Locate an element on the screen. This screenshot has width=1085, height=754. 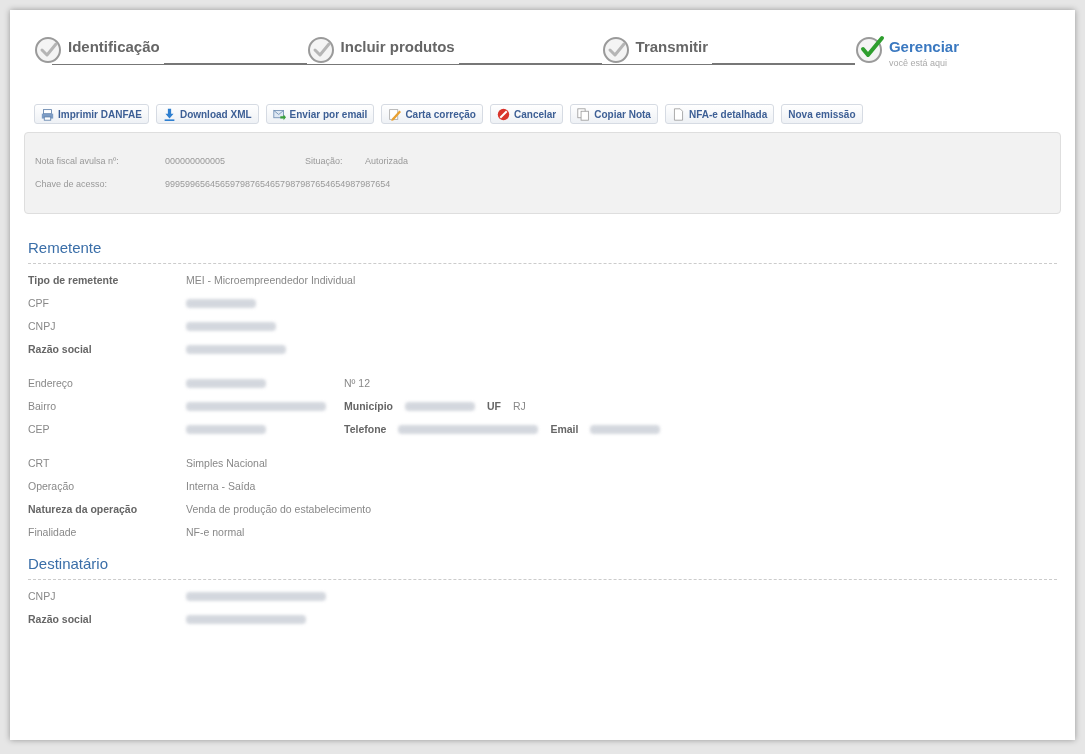
field-label: Natureza da operação is located at coordinates (83, 509).